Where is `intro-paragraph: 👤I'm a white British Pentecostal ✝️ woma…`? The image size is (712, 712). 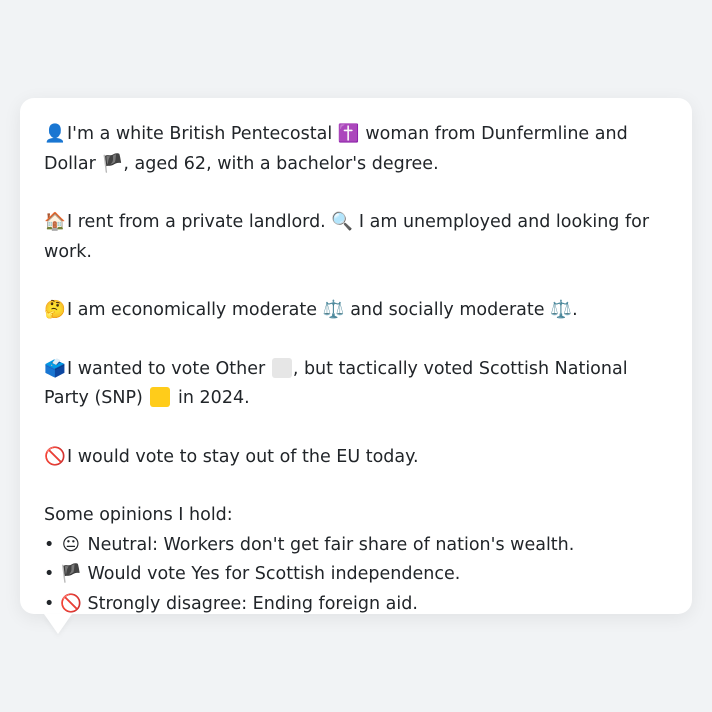 intro-paragraph: 👤I'm a white British Pentecostal ✝️ woma… is located at coordinates (356, 149).